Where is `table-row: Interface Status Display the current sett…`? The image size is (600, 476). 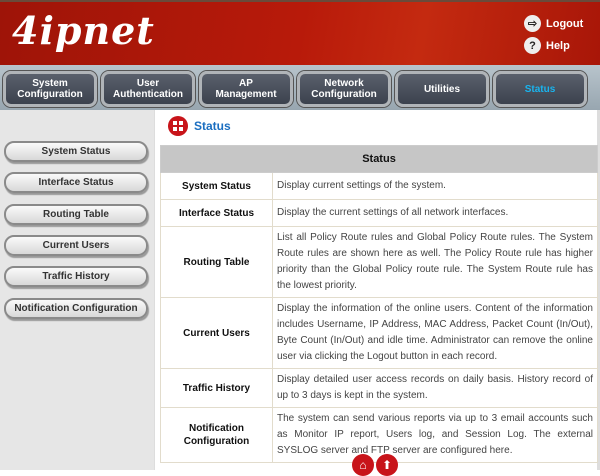
table-row: Interface Status Display the current sett… is located at coordinates (379, 213).